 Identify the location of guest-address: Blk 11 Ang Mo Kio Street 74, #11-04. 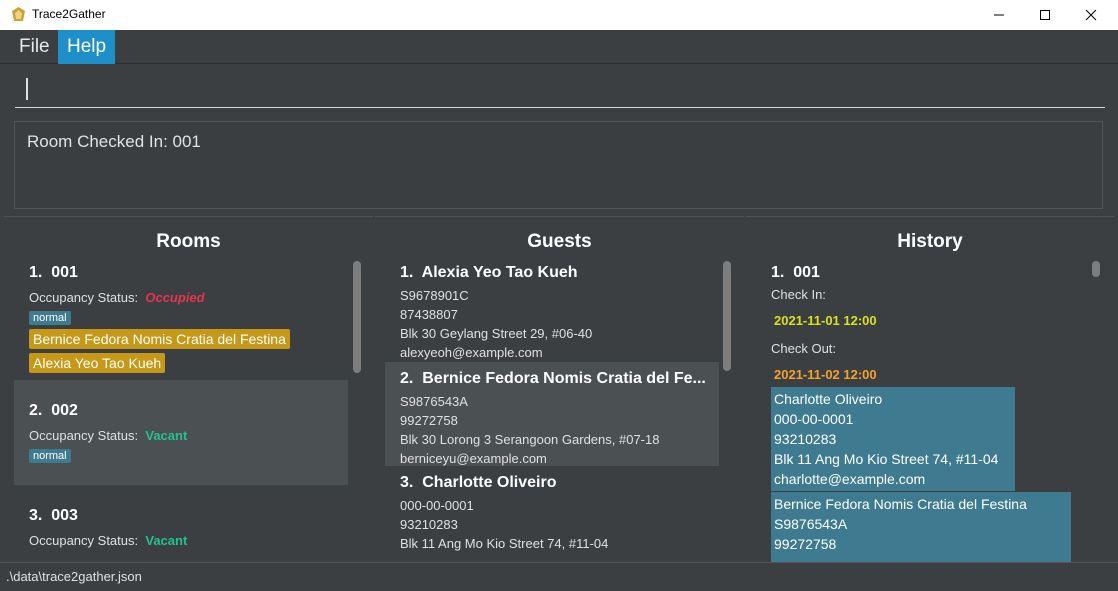
(504, 543).